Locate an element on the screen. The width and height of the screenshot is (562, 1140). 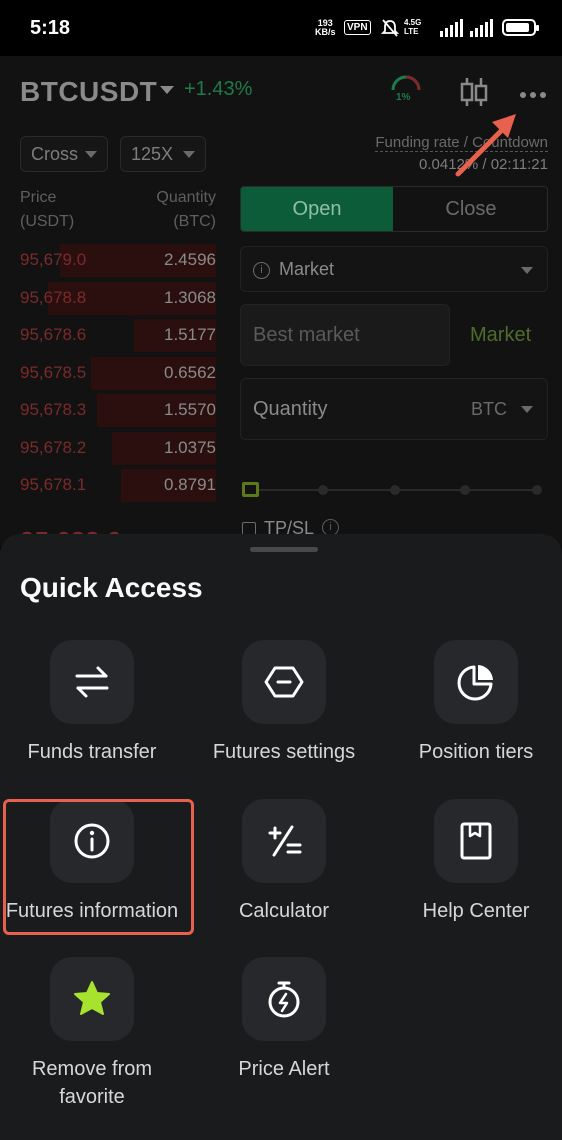
leverage-select: 125X is located at coordinates (163, 154).